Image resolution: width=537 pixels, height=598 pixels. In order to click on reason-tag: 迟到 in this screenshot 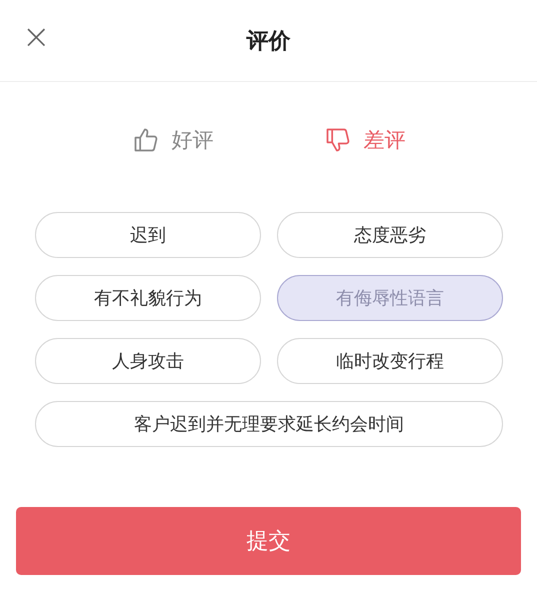, I will do `click(148, 235)`.